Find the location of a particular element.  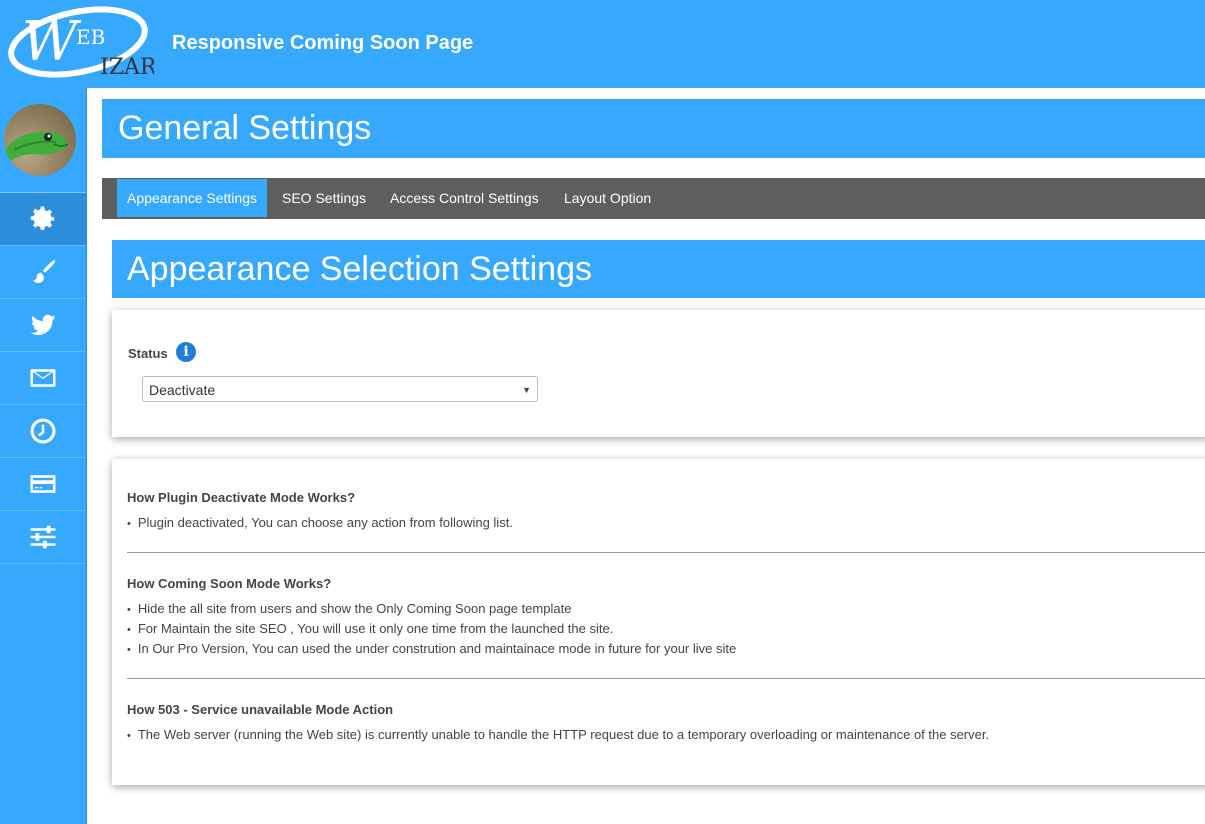

sliders-icon is located at coordinates (43, 537).